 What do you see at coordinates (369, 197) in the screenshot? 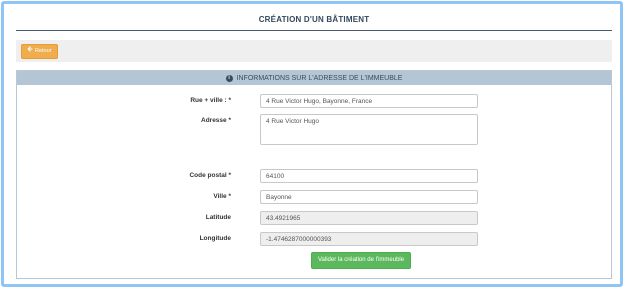
I see `city-input` at bounding box center [369, 197].